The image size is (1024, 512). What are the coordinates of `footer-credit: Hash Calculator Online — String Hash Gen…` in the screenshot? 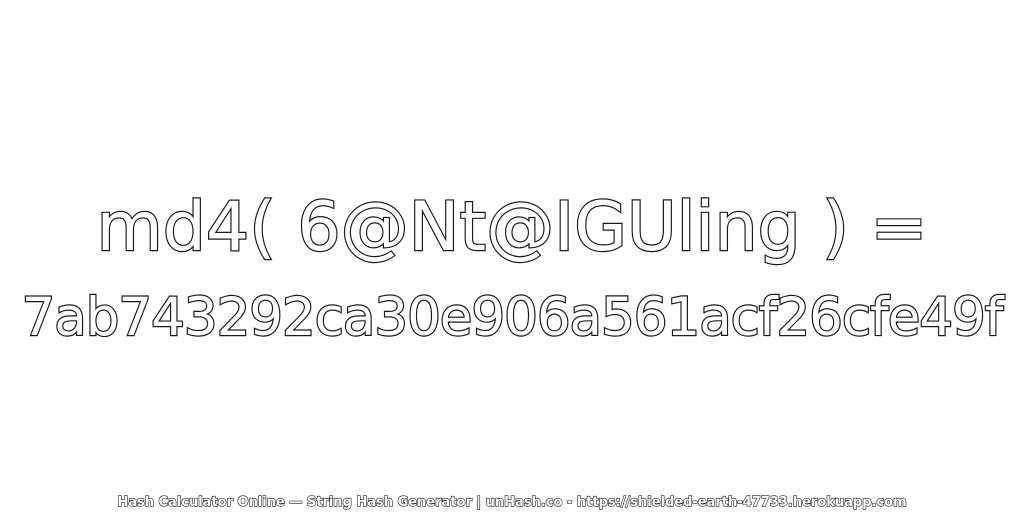 It's located at (512, 502).